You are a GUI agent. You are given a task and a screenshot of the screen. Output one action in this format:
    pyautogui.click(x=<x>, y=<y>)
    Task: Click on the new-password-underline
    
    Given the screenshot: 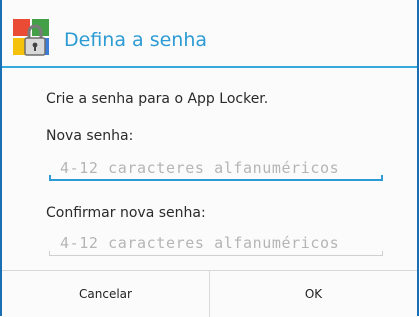 What is the action you would take?
    pyautogui.click(x=216, y=178)
    